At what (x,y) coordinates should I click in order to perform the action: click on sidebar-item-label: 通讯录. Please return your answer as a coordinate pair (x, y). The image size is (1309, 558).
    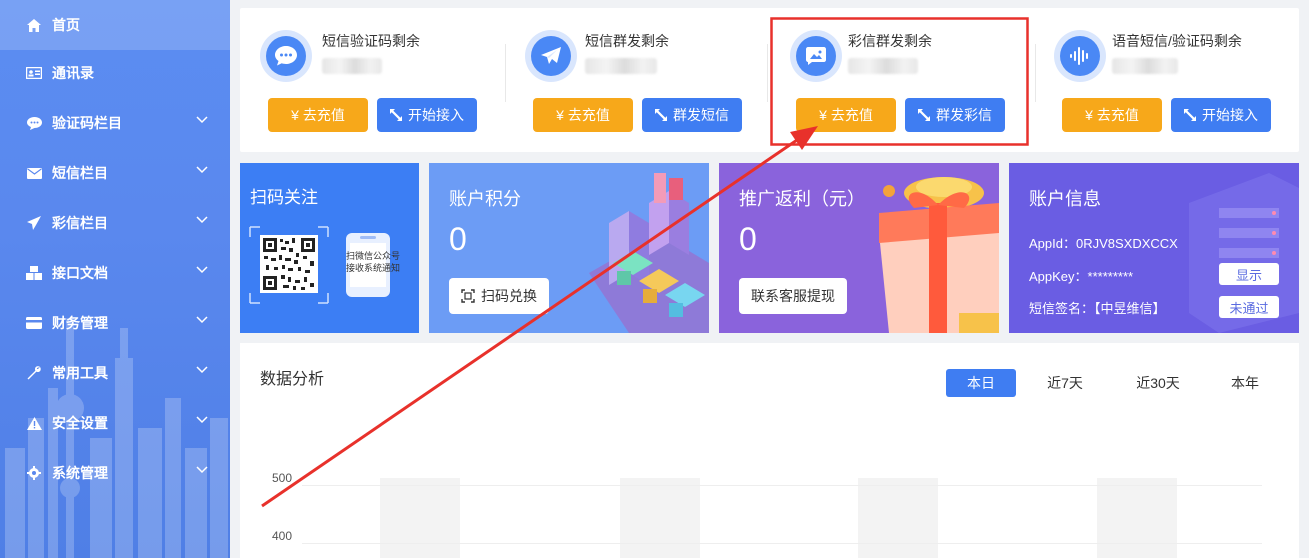
    Looking at the image, I should click on (73, 73).